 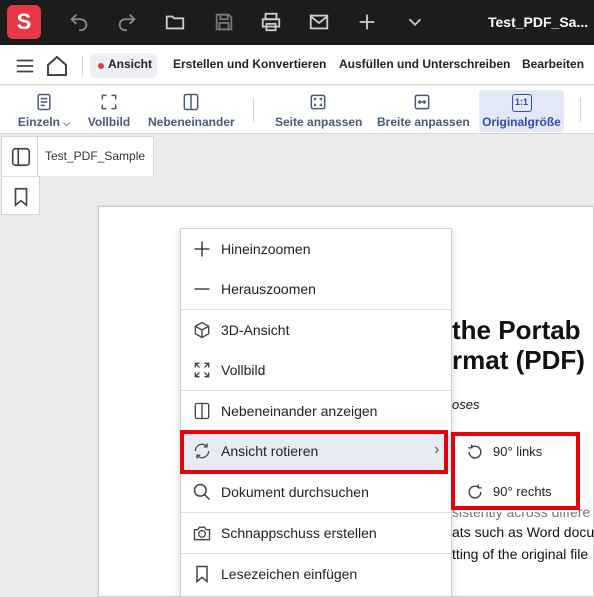 I want to click on menu-item-erstellen: Erstellen und Konvertieren, so click(x=249, y=64).